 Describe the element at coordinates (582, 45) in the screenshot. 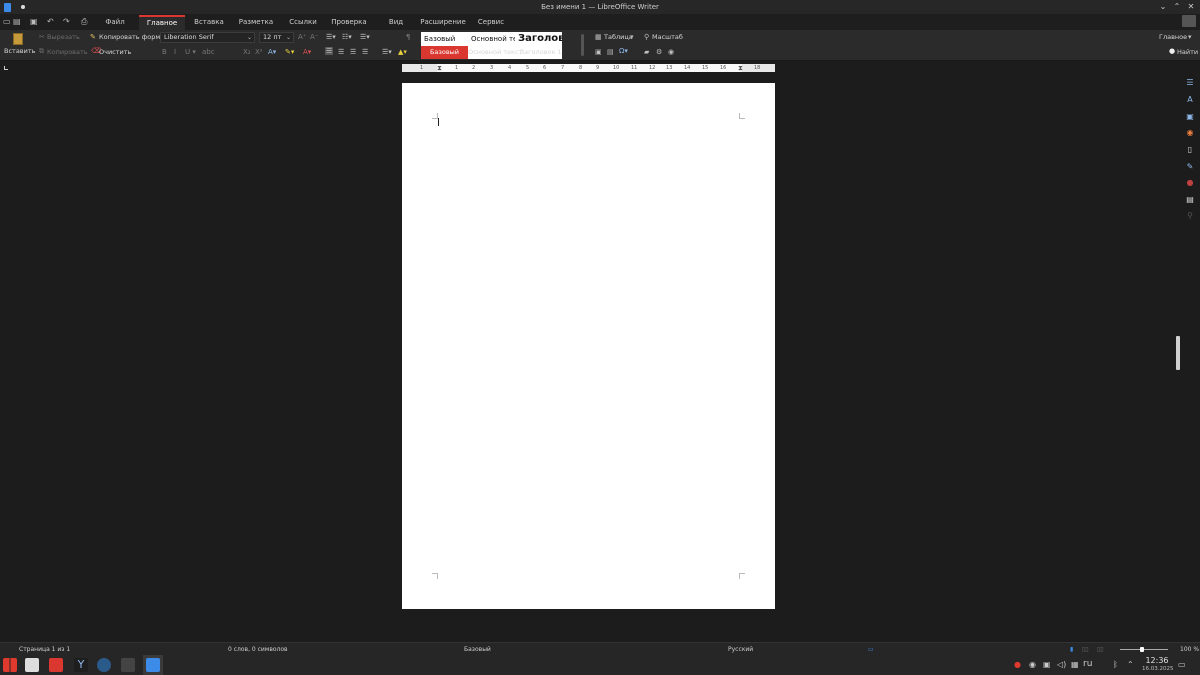

I see `styles-scrollbar` at that location.